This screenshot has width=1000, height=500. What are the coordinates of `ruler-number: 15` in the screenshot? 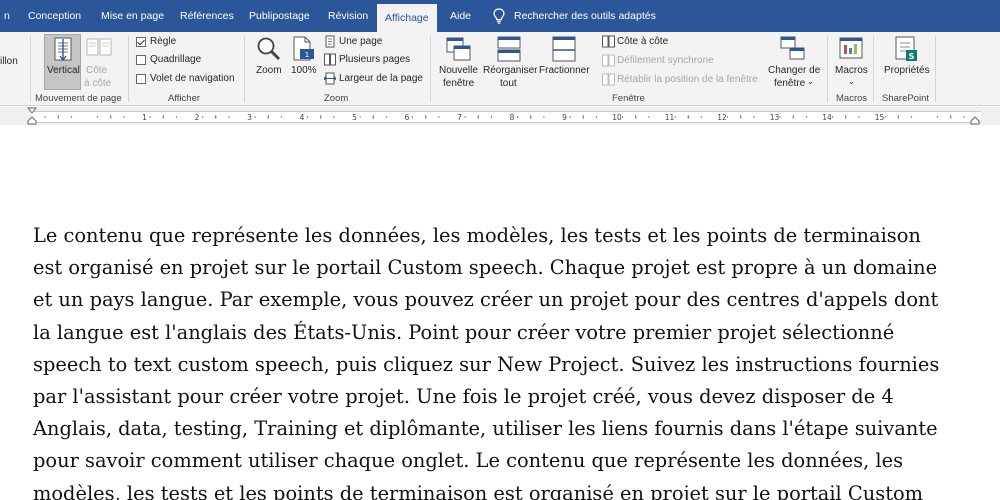 It's located at (880, 117).